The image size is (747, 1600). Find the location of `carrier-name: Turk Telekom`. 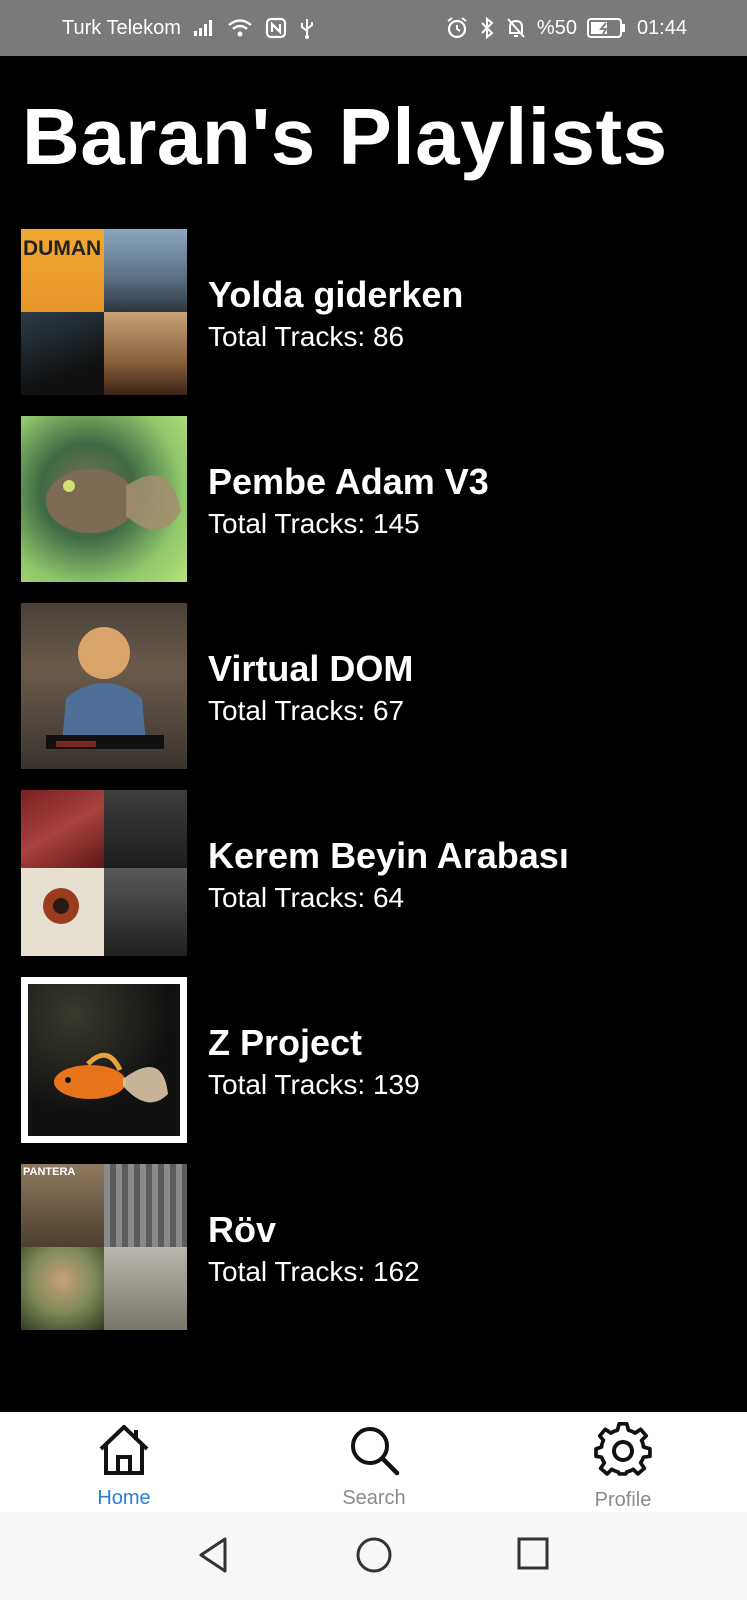

carrier-name: Turk Telekom is located at coordinates (121, 27).